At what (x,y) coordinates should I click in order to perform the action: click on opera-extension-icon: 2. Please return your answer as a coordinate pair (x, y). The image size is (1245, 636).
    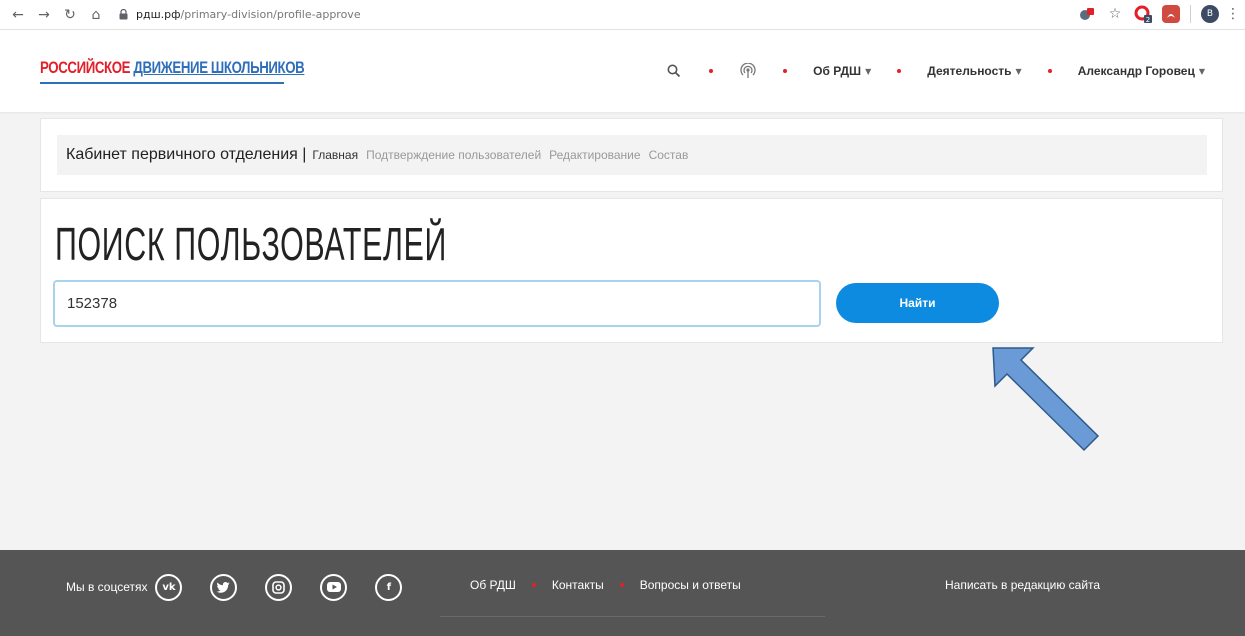
    Looking at the image, I should click on (1143, 14).